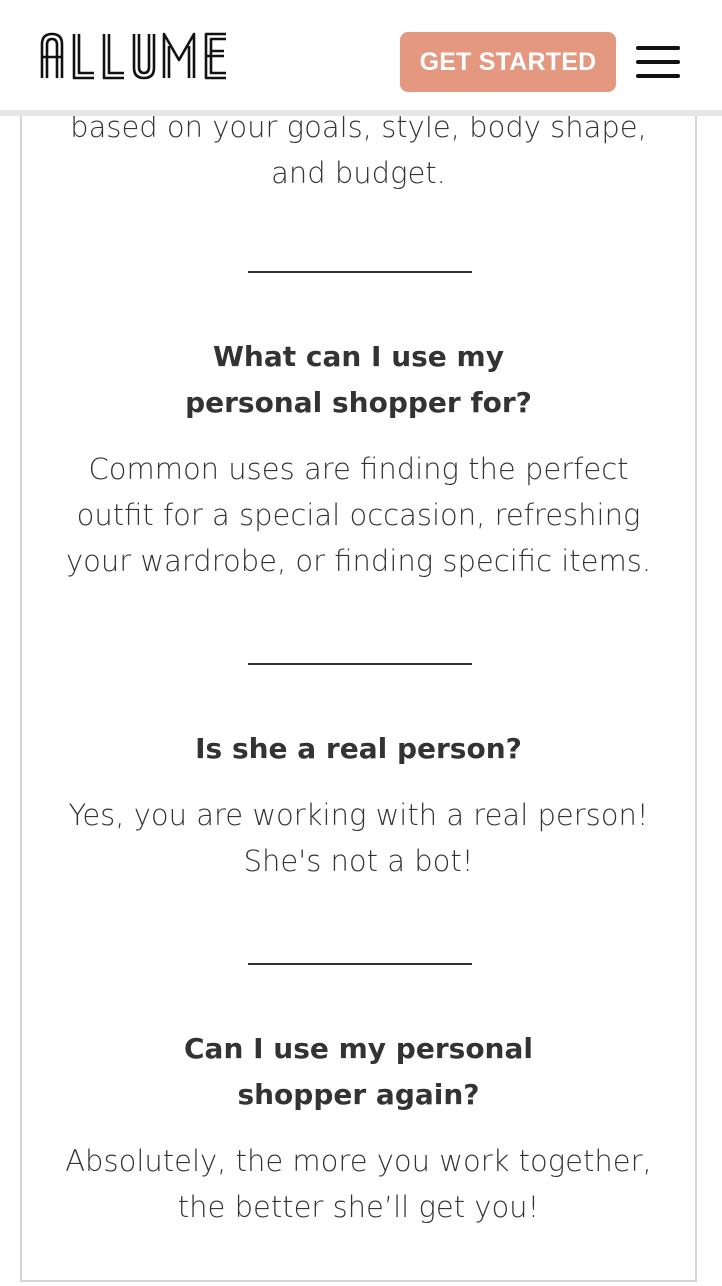 Image resolution: width=722 pixels, height=1286 pixels. What do you see at coordinates (358, 1207) in the screenshot?
I see `faq-answer-line: the better she’ll get you!` at bounding box center [358, 1207].